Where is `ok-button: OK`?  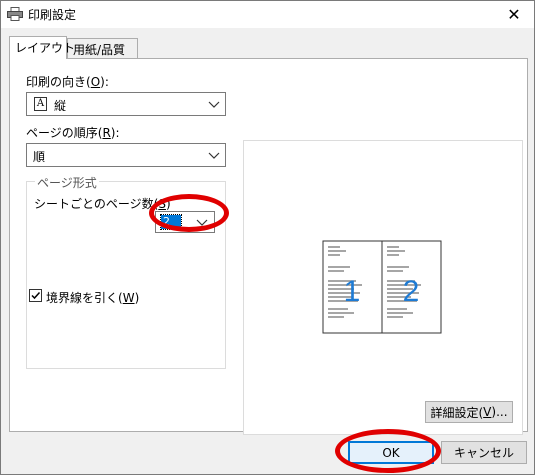
ok-button: OK is located at coordinates (391, 452).